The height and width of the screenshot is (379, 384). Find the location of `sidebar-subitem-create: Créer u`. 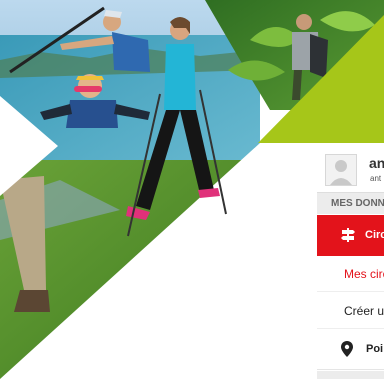

sidebar-subitem-create: Créer u is located at coordinates (350, 311).